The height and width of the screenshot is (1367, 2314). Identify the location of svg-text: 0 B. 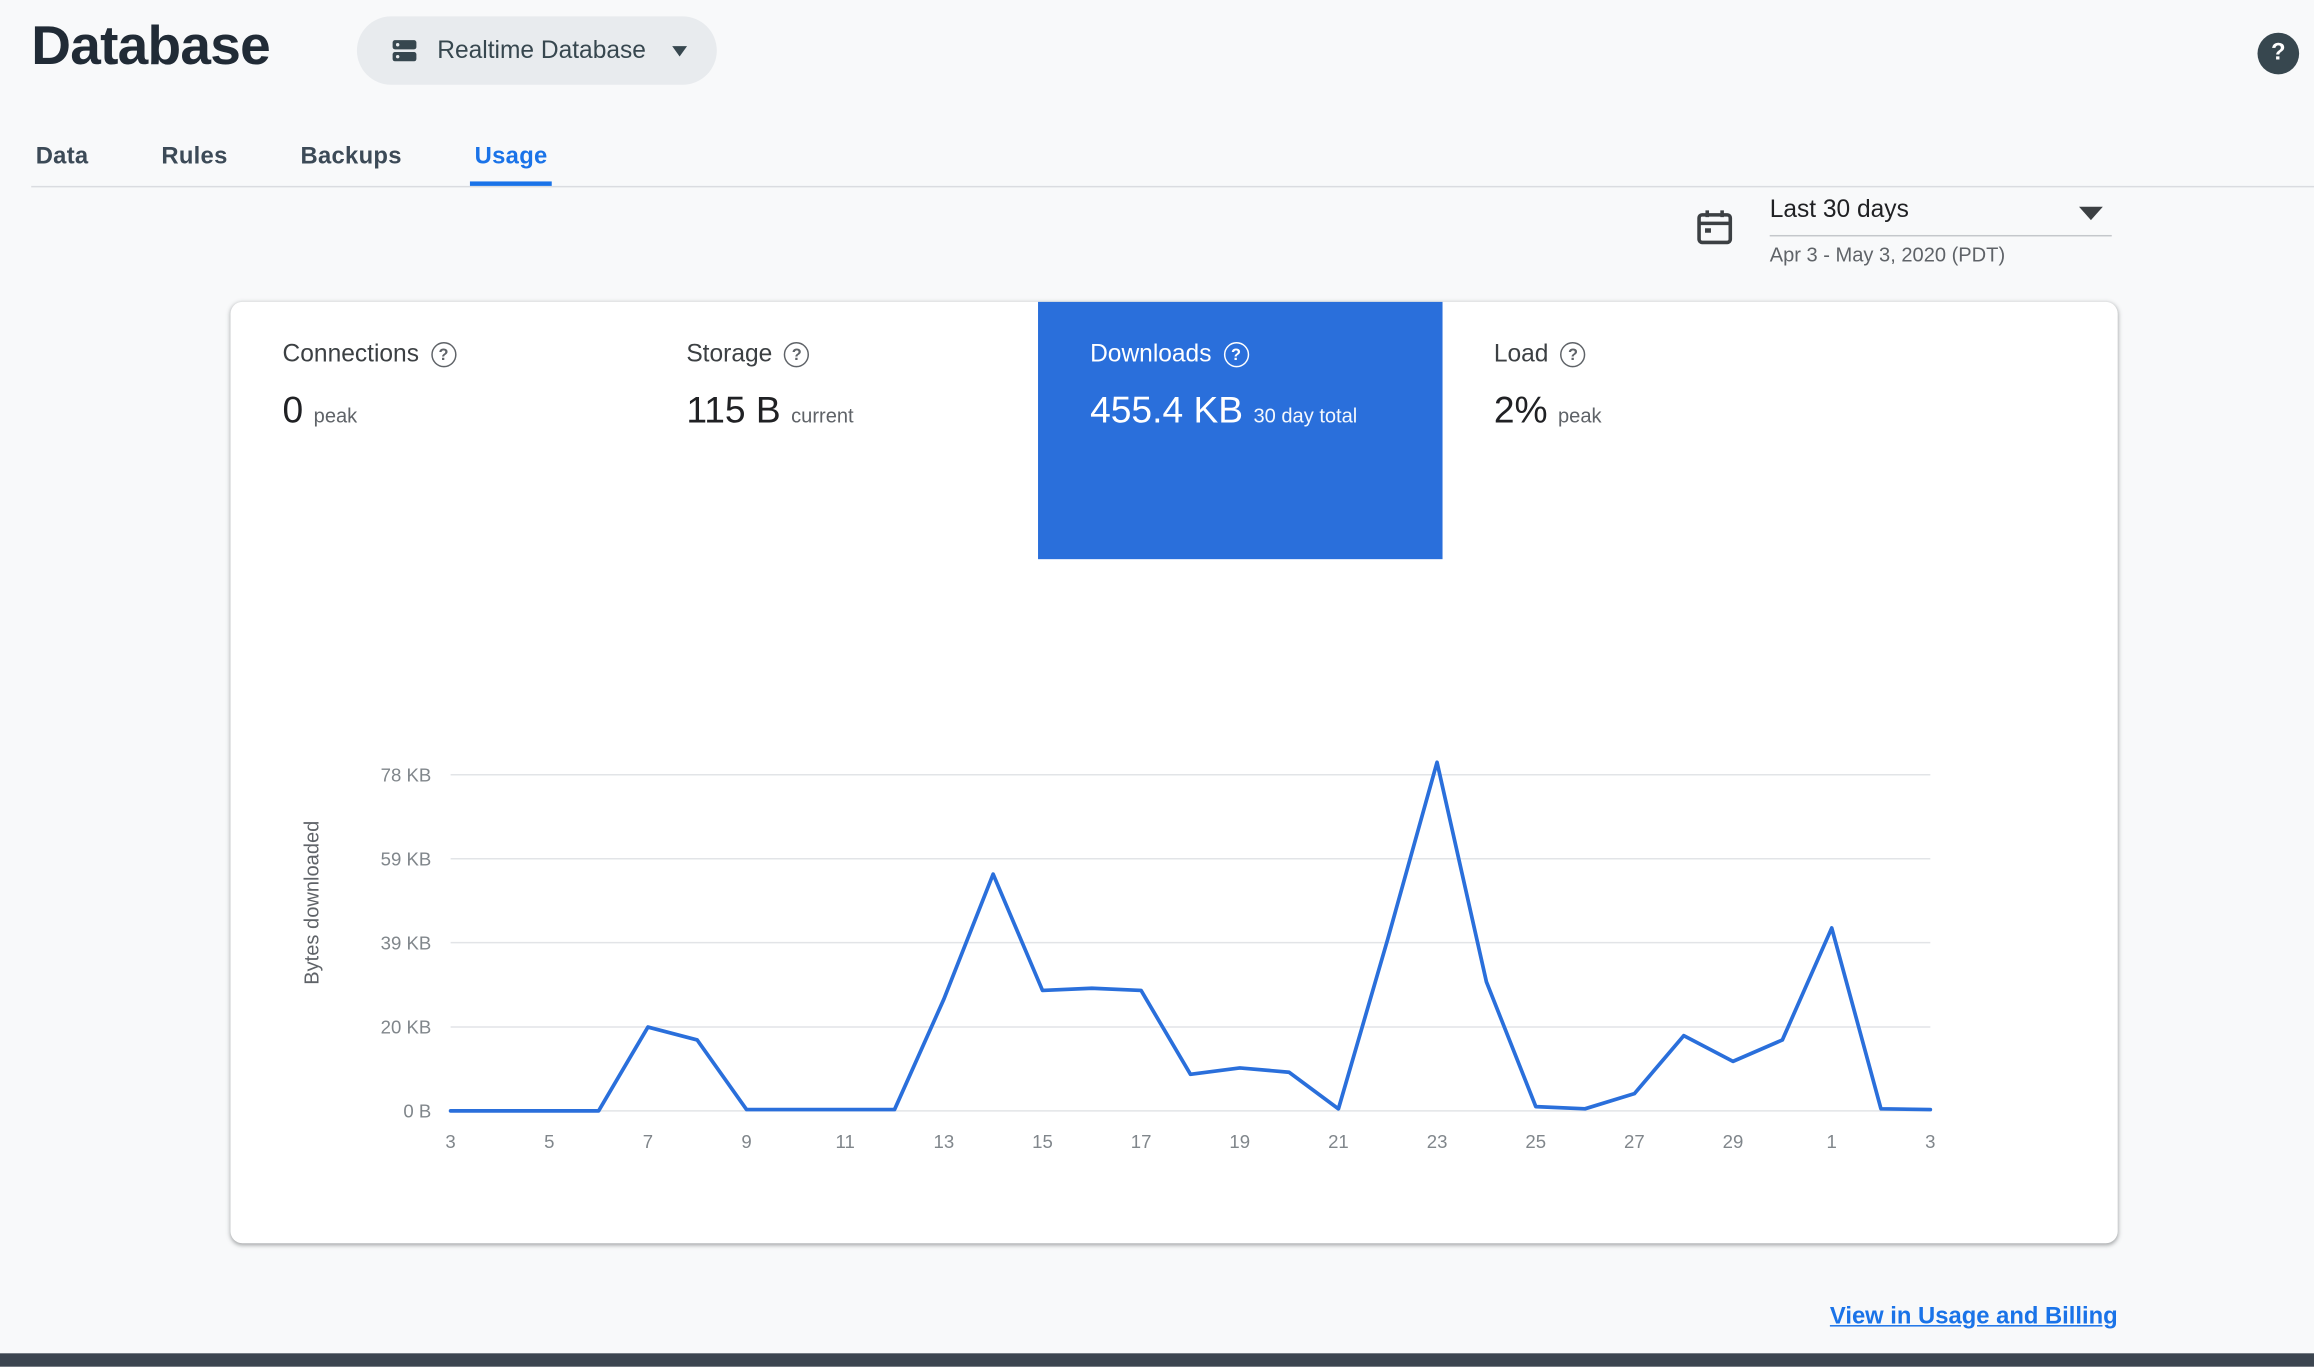
(417, 1111).